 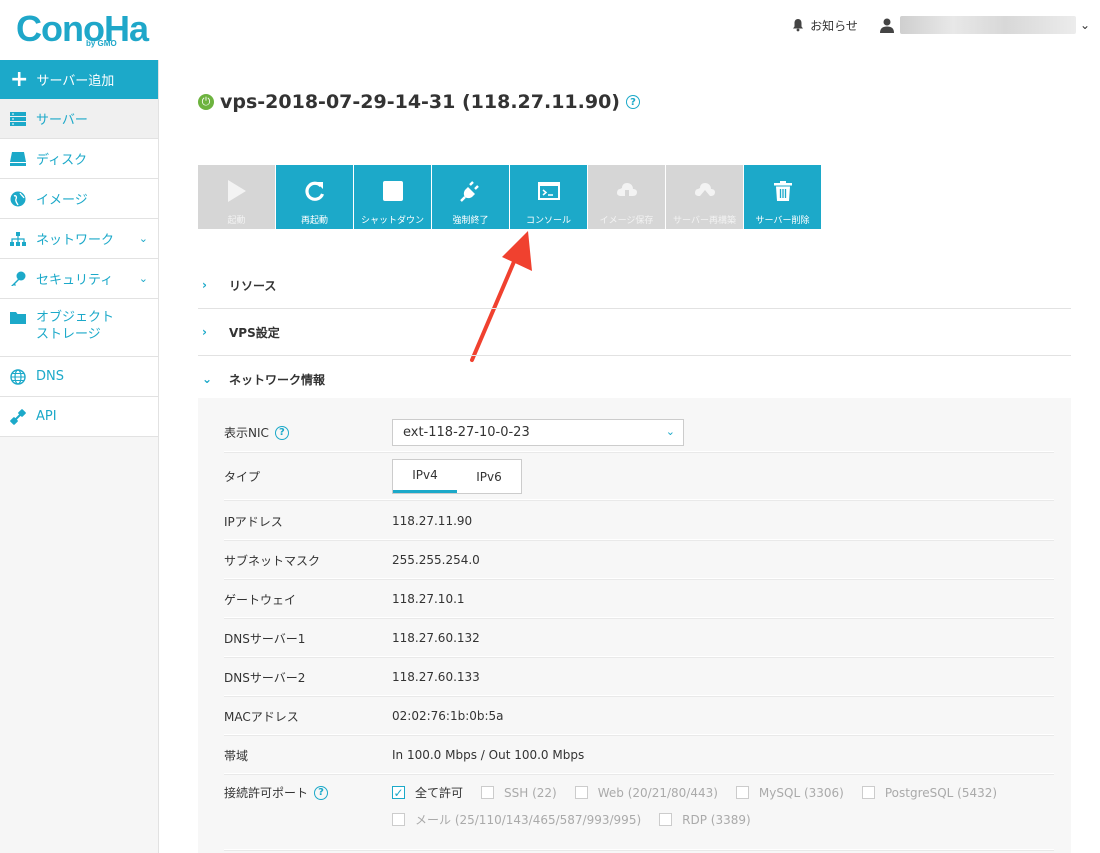 I want to click on nic-select: ext-118-27-10-0-23 ⌄, so click(x=538, y=432).